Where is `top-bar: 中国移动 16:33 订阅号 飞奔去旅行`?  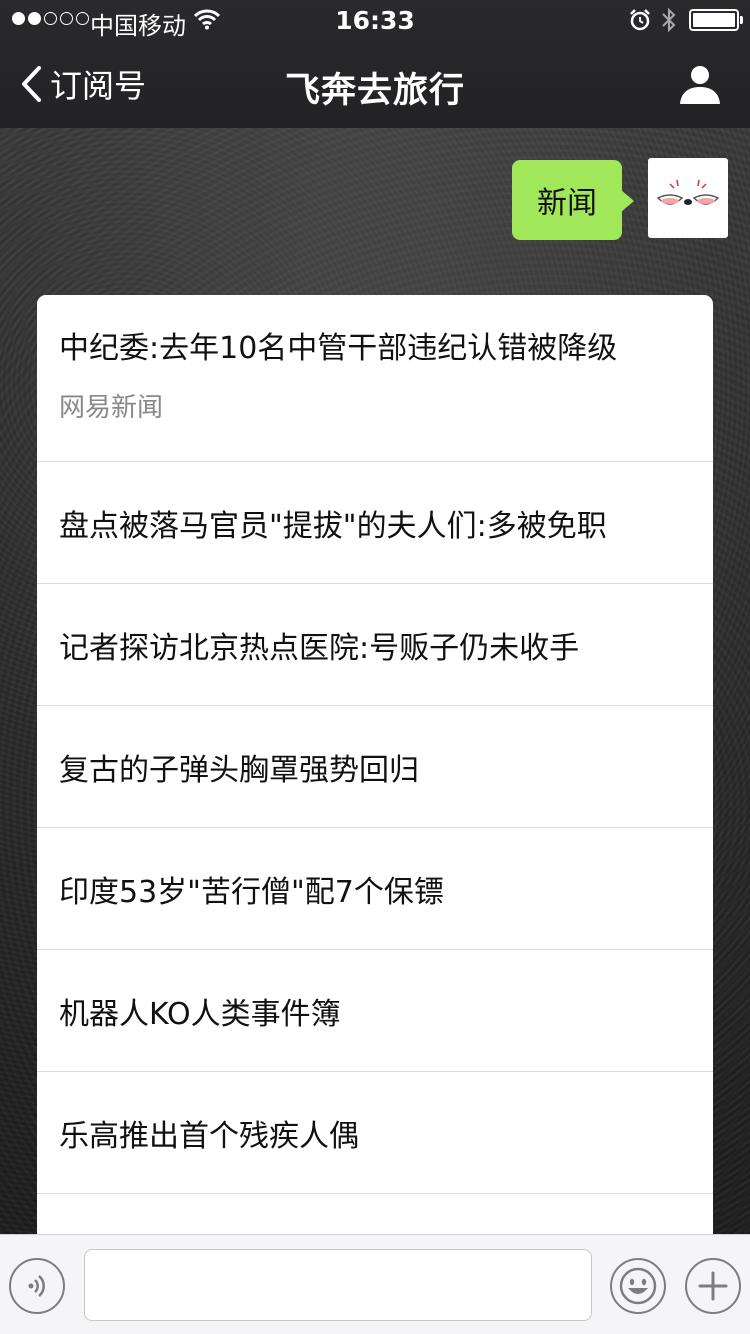
top-bar: 中国移动 16:33 订阅号 飞奔去旅行 is located at coordinates (375, 64).